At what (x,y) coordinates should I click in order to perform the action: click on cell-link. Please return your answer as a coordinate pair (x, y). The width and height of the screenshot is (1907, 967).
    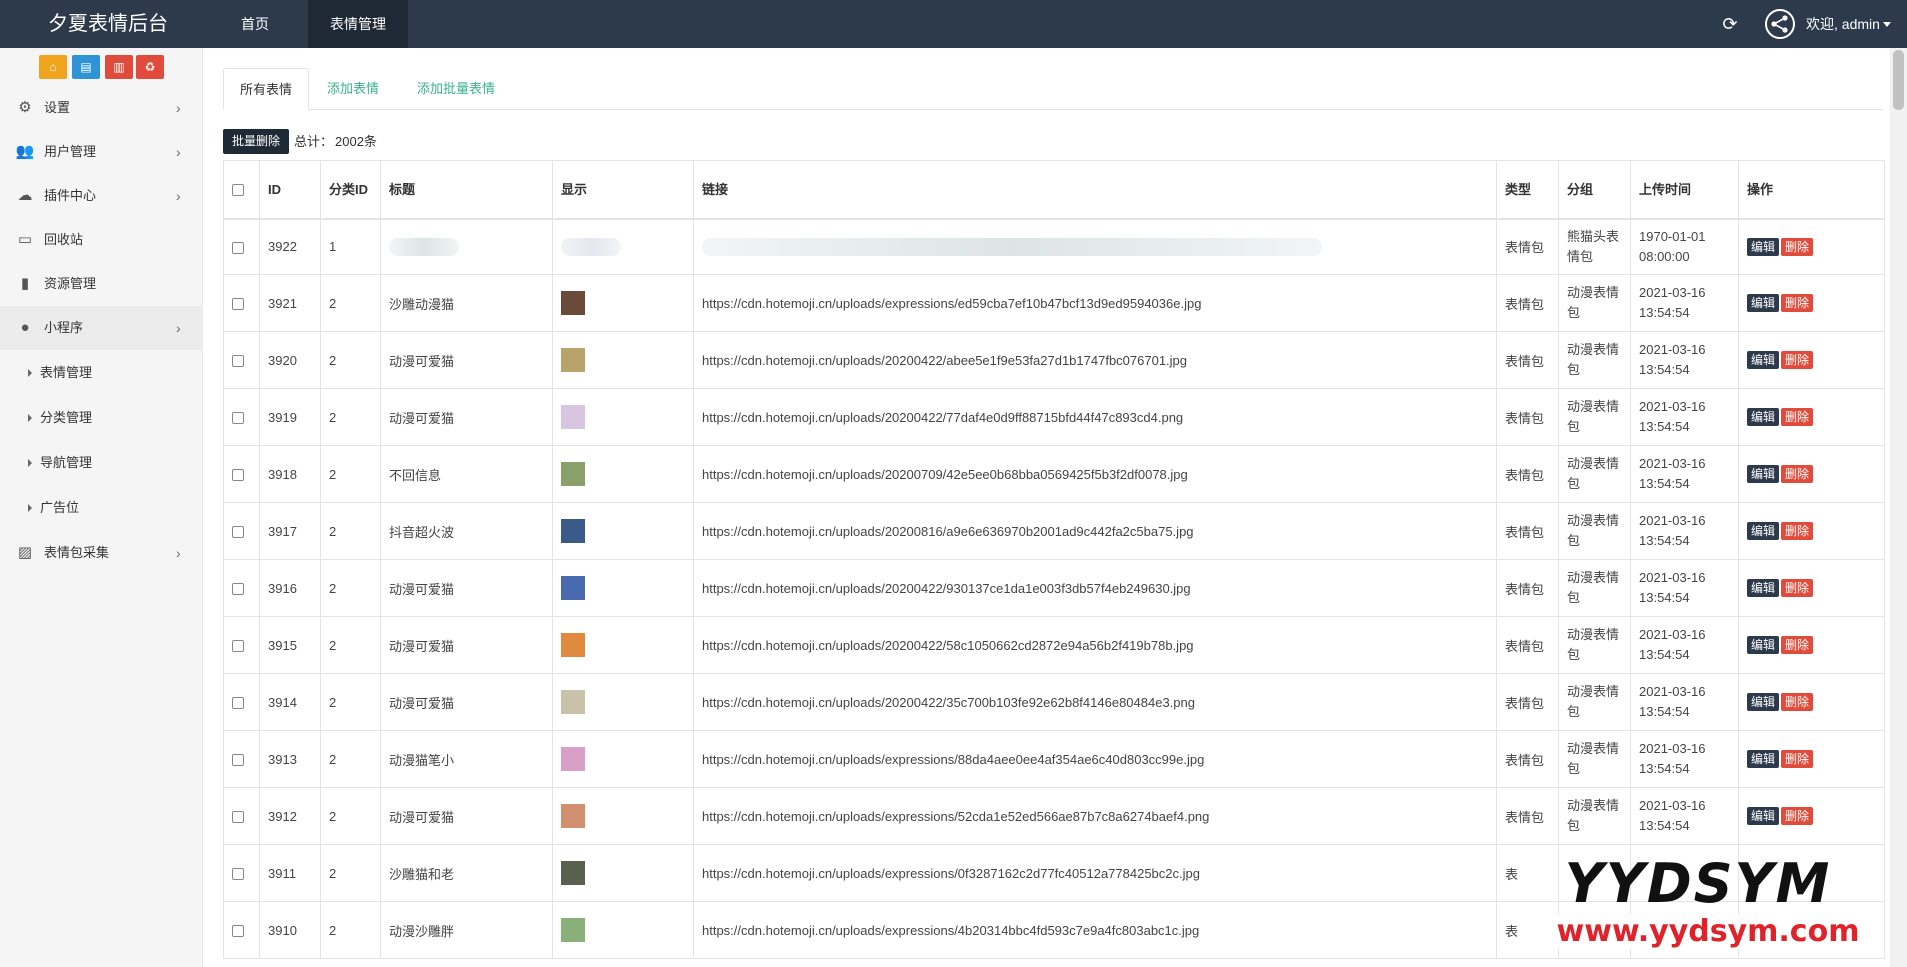
    Looking at the image, I should click on (1095, 246).